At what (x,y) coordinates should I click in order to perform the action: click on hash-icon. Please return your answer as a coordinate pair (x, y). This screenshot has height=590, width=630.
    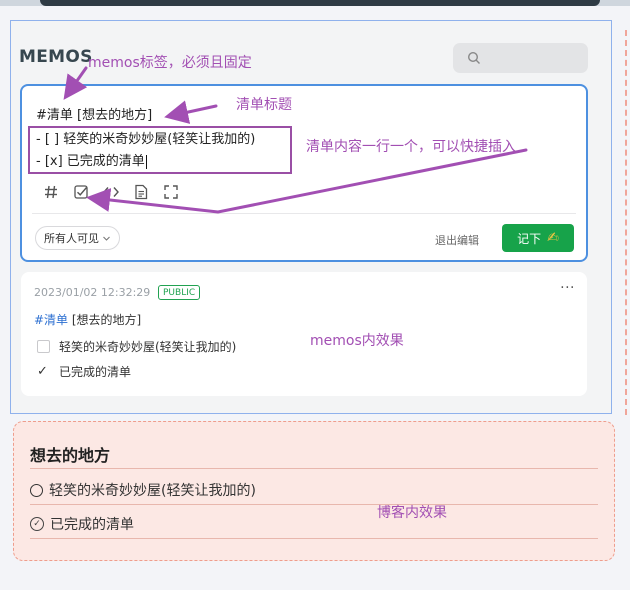
    Looking at the image, I should click on (51, 192).